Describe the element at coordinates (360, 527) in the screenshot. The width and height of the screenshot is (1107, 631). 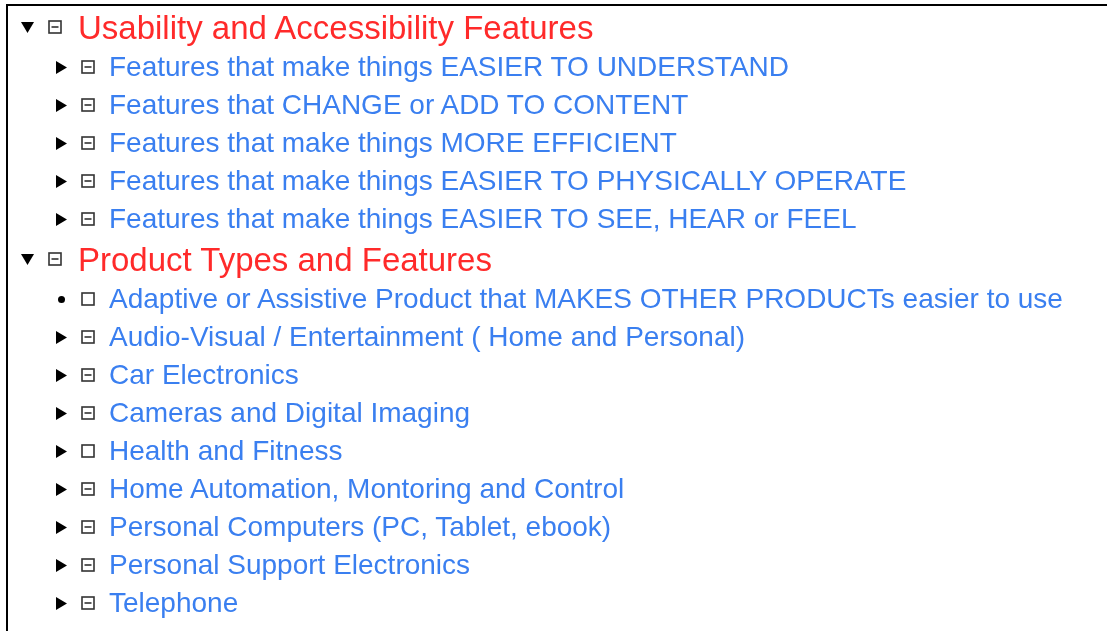
I see `subcategory-link: Personal Computers (PC, Tablet, ebook)` at that location.